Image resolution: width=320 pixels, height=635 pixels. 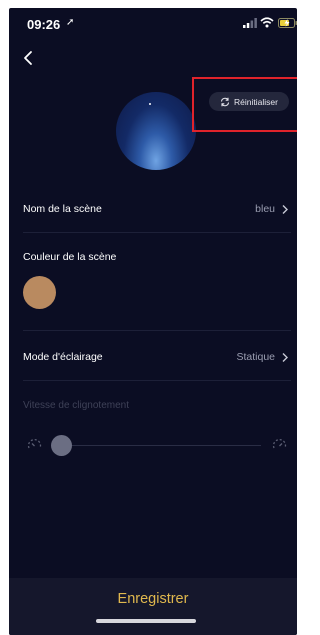 I want to click on bottom-bar: Enregistrer, so click(x=153, y=606).